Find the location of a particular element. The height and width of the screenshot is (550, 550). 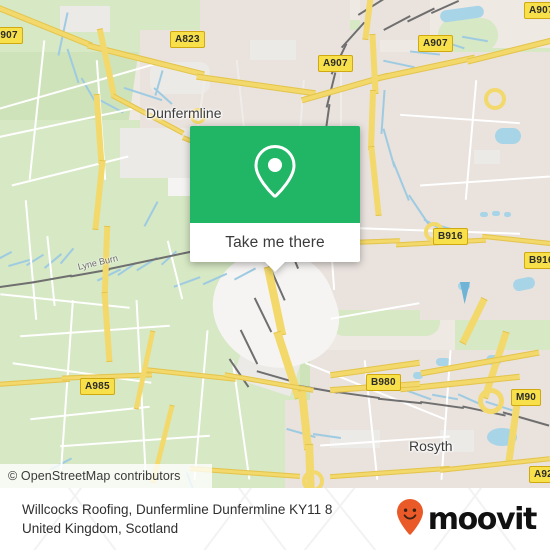

moovit-smiley-pin-icon is located at coordinates (410, 519).